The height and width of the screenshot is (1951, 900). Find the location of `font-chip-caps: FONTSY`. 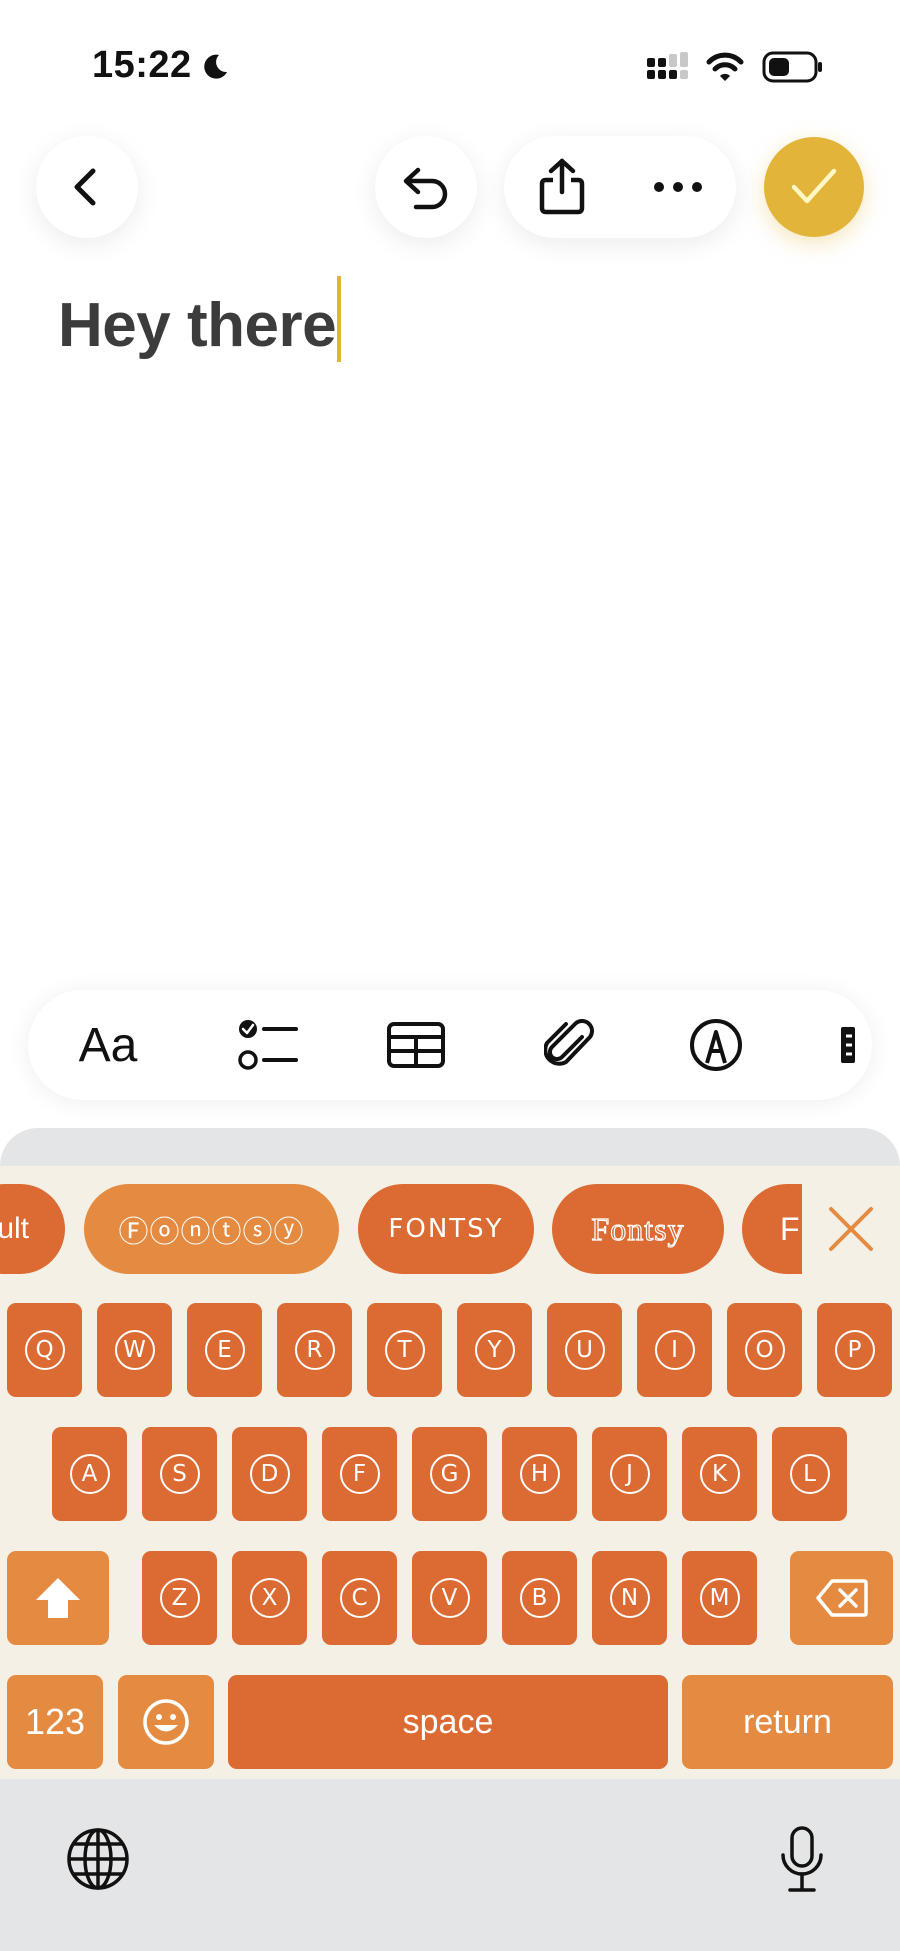

font-chip-caps: FONTSY is located at coordinates (446, 1229).